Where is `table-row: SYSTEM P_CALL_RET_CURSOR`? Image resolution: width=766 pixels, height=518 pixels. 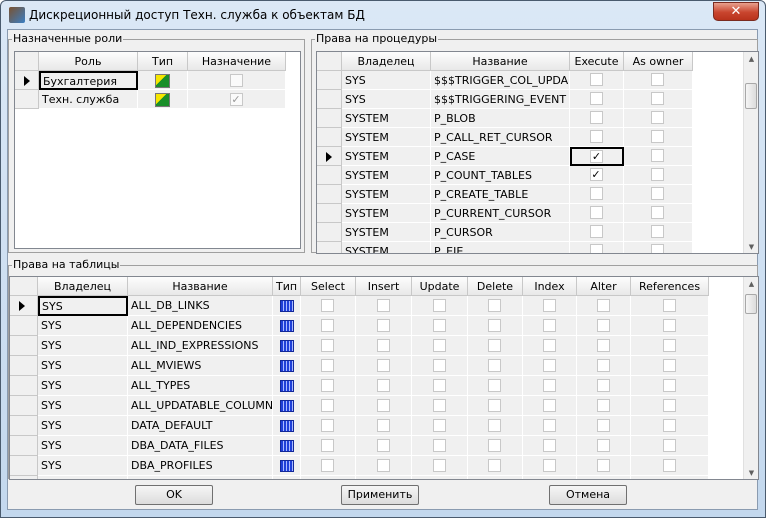
table-row: SYSTEM P_CALL_RET_CURSOR is located at coordinates (505, 137).